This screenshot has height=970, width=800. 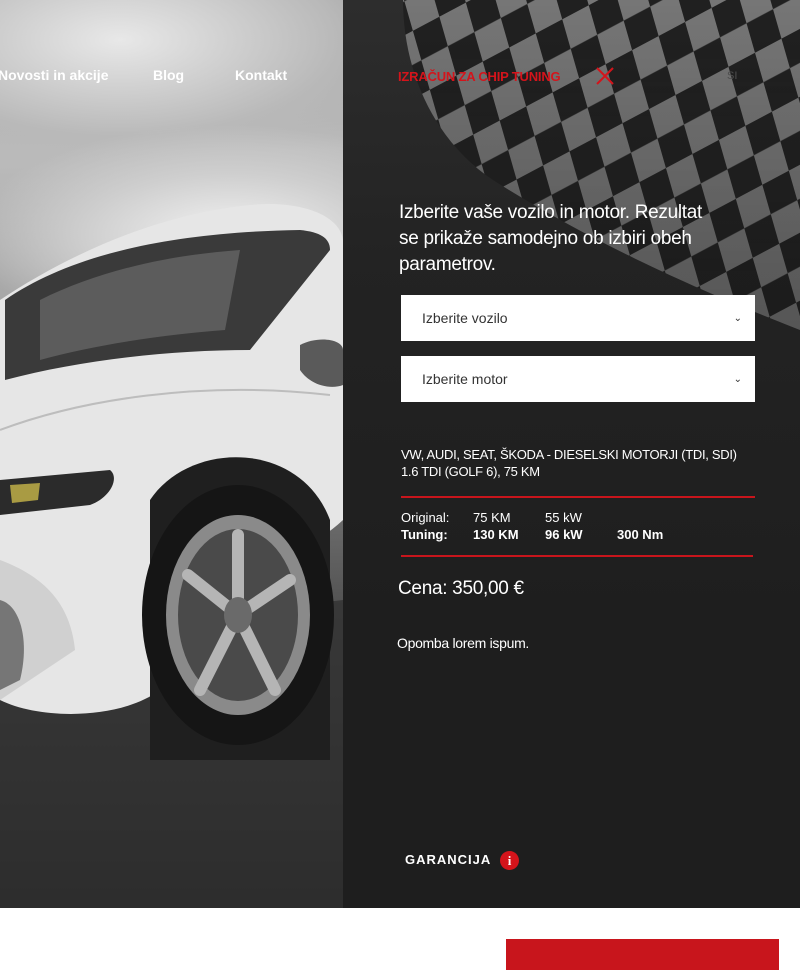 What do you see at coordinates (261, 75) in the screenshot?
I see `nav-link-contact: Kontakt` at bounding box center [261, 75].